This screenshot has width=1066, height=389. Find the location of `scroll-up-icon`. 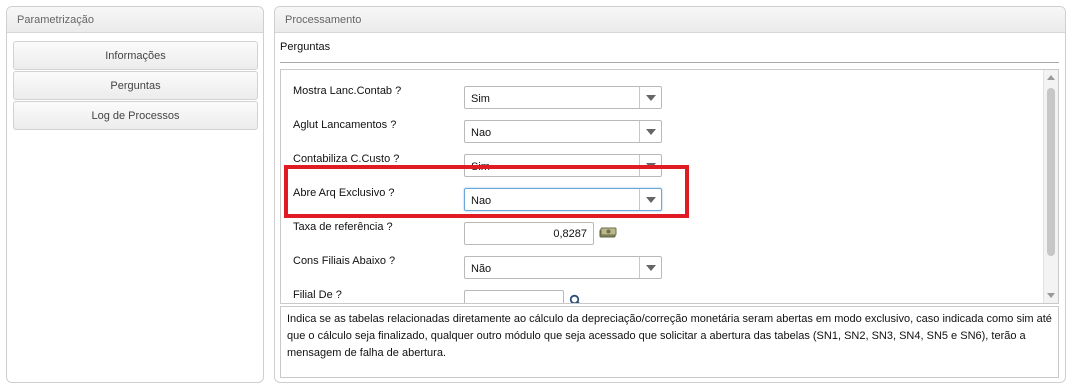

scroll-up-icon is located at coordinates (1051, 77).